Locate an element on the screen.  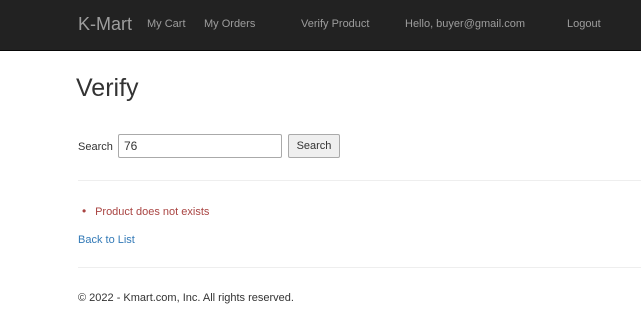
divider-footer is located at coordinates (359, 267).